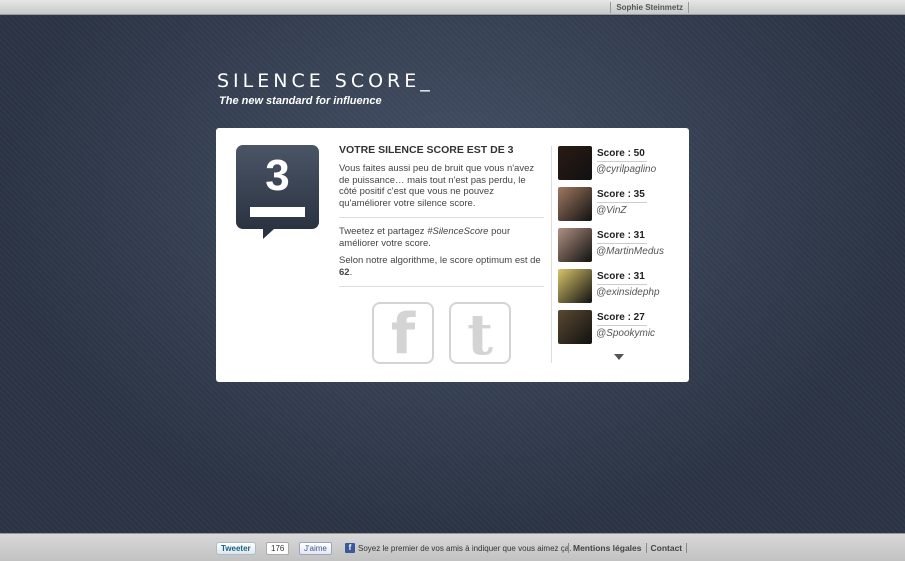  I want to click on legal-link: Mentions légales, so click(607, 548).